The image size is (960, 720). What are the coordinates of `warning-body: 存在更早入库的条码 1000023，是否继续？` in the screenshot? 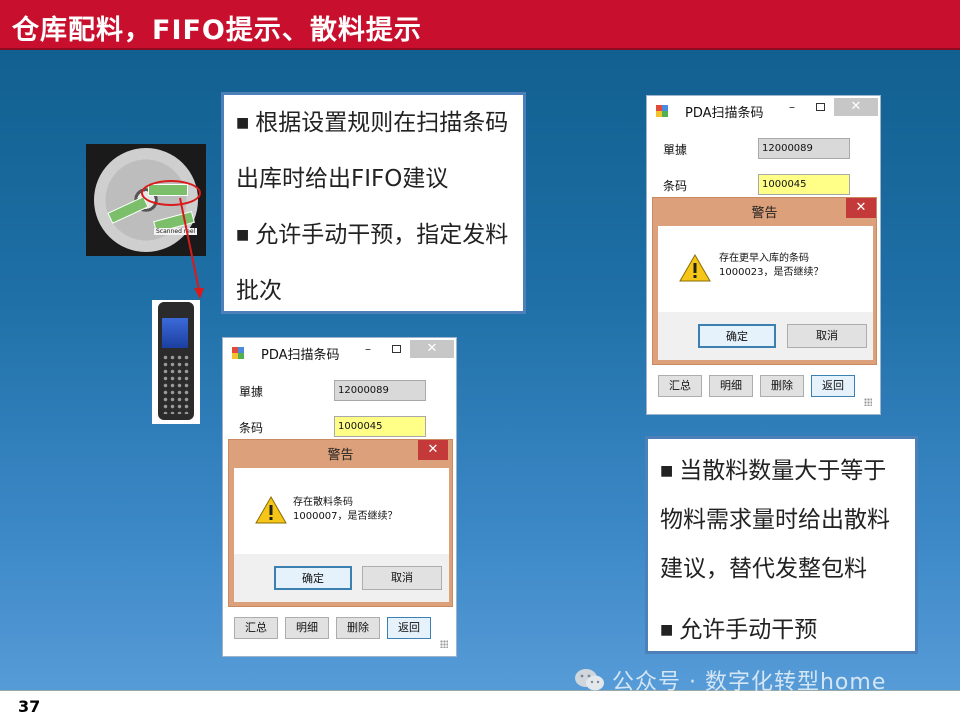 It's located at (765, 269).